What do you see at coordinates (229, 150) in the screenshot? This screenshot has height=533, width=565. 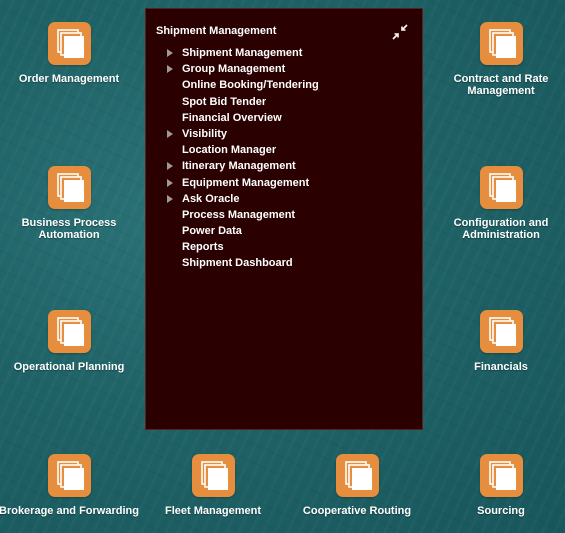 I see `menu-item-label: Location Manager` at bounding box center [229, 150].